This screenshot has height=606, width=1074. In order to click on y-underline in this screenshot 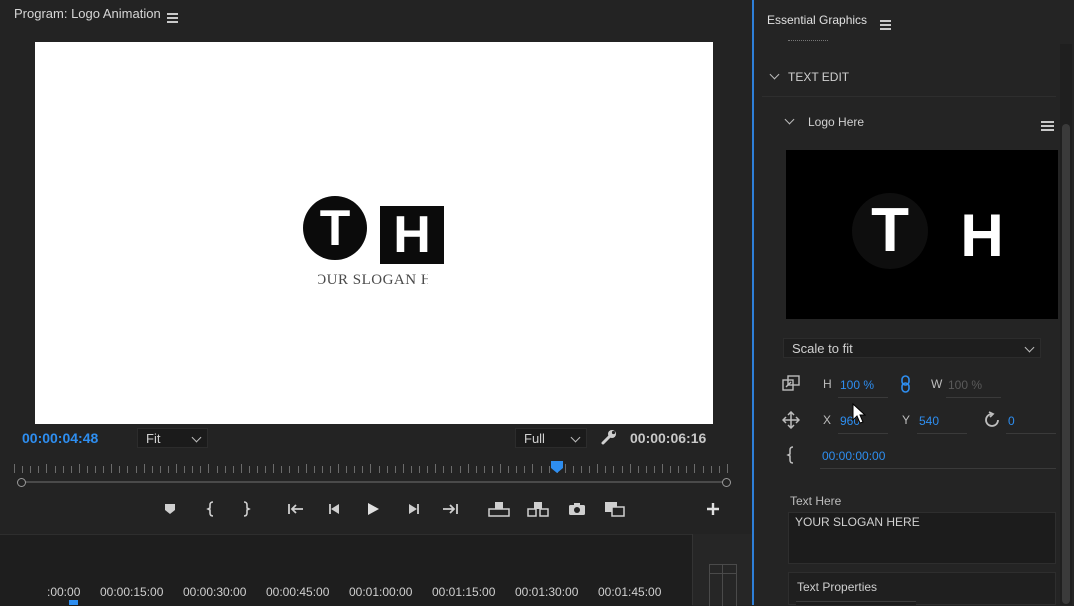, I will do `click(942, 433)`.